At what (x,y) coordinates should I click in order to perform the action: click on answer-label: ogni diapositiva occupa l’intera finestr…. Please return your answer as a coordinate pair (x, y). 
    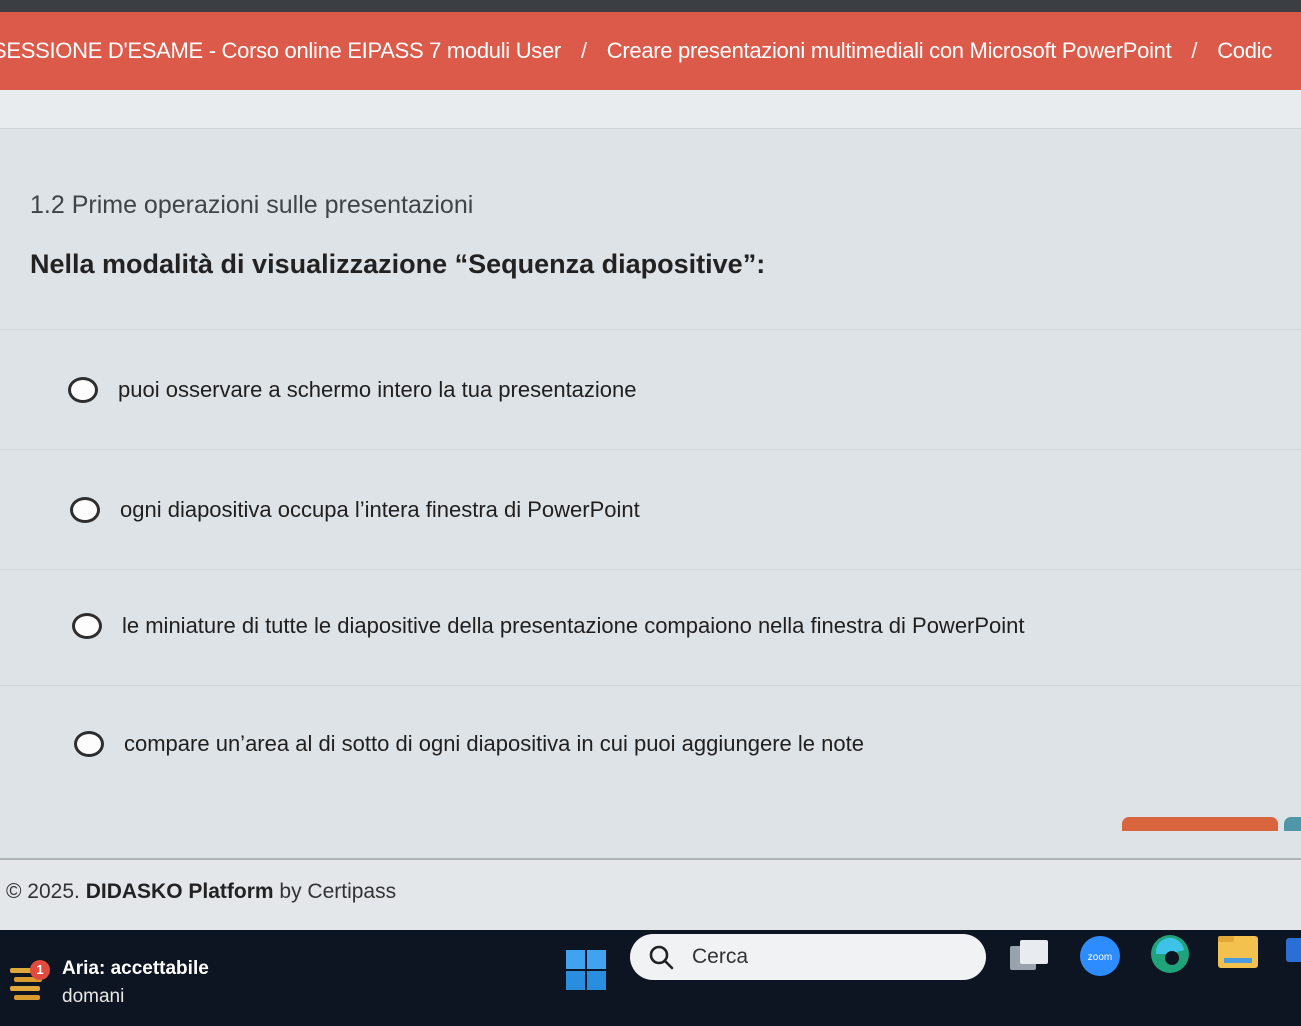
    Looking at the image, I should click on (380, 509).